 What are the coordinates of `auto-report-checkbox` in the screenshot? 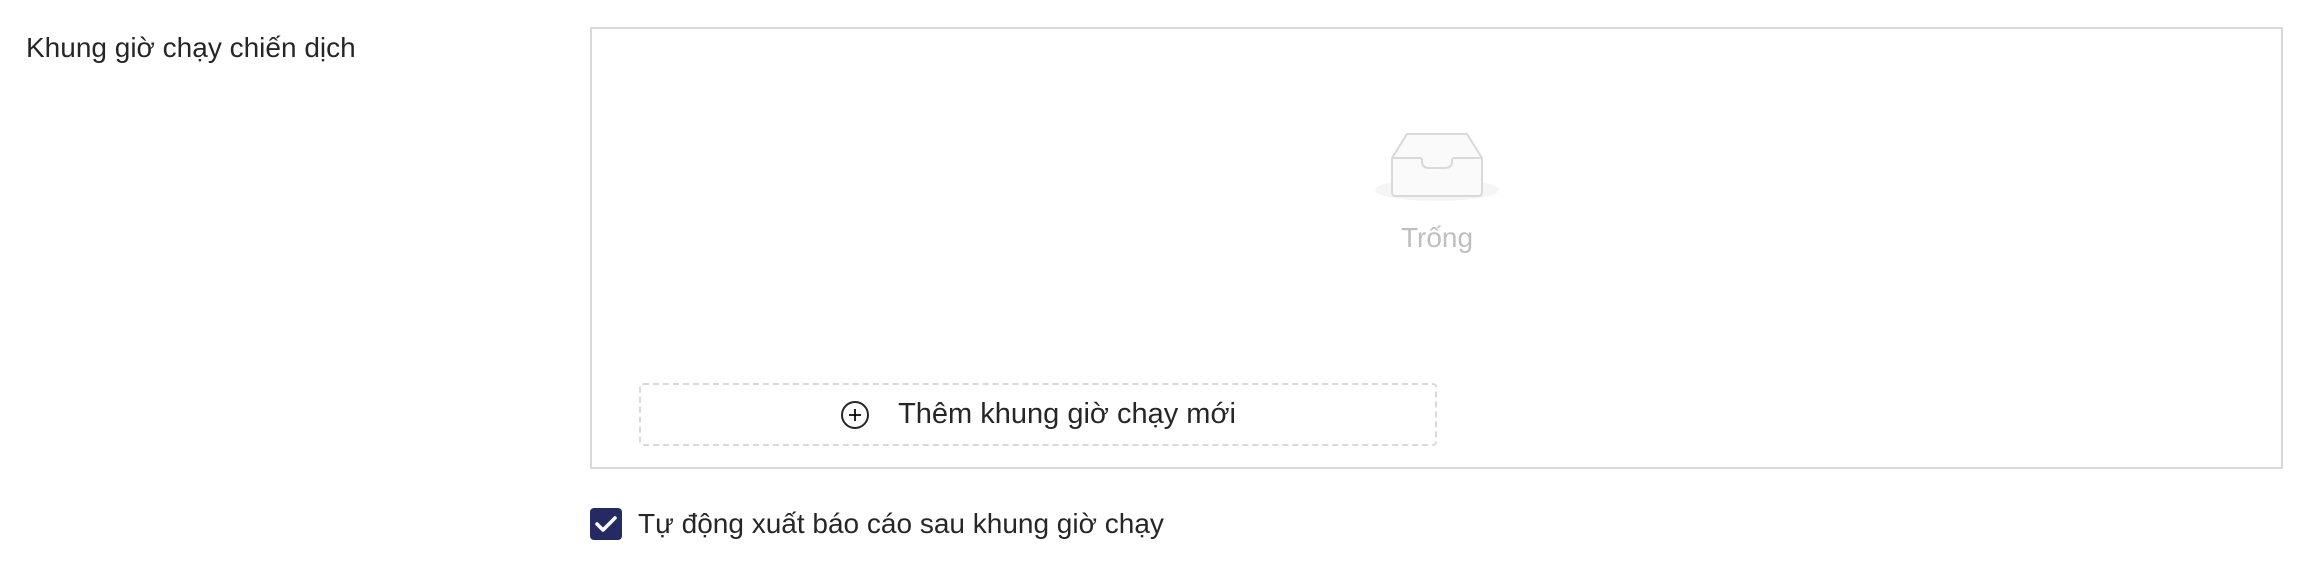 It's located at (606, 524).